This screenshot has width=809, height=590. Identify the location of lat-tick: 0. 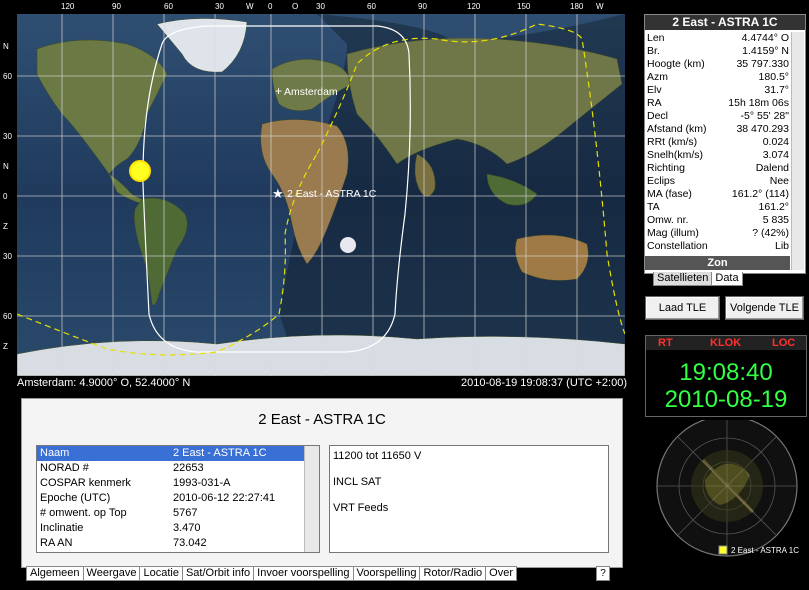
(5, 196).